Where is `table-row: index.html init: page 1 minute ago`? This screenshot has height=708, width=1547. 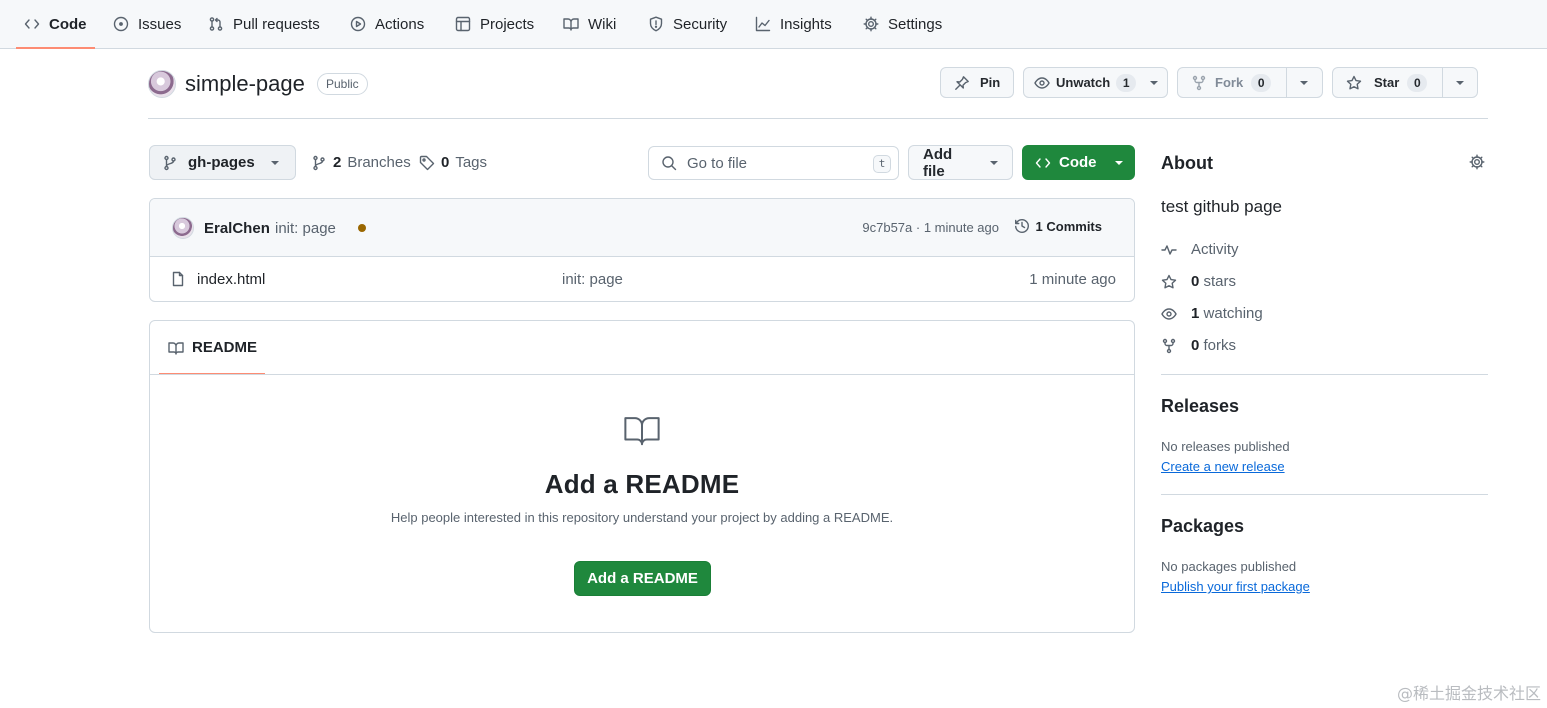
table-row: index.html init: page 1 minute ago is located at coordinates (642, 279).